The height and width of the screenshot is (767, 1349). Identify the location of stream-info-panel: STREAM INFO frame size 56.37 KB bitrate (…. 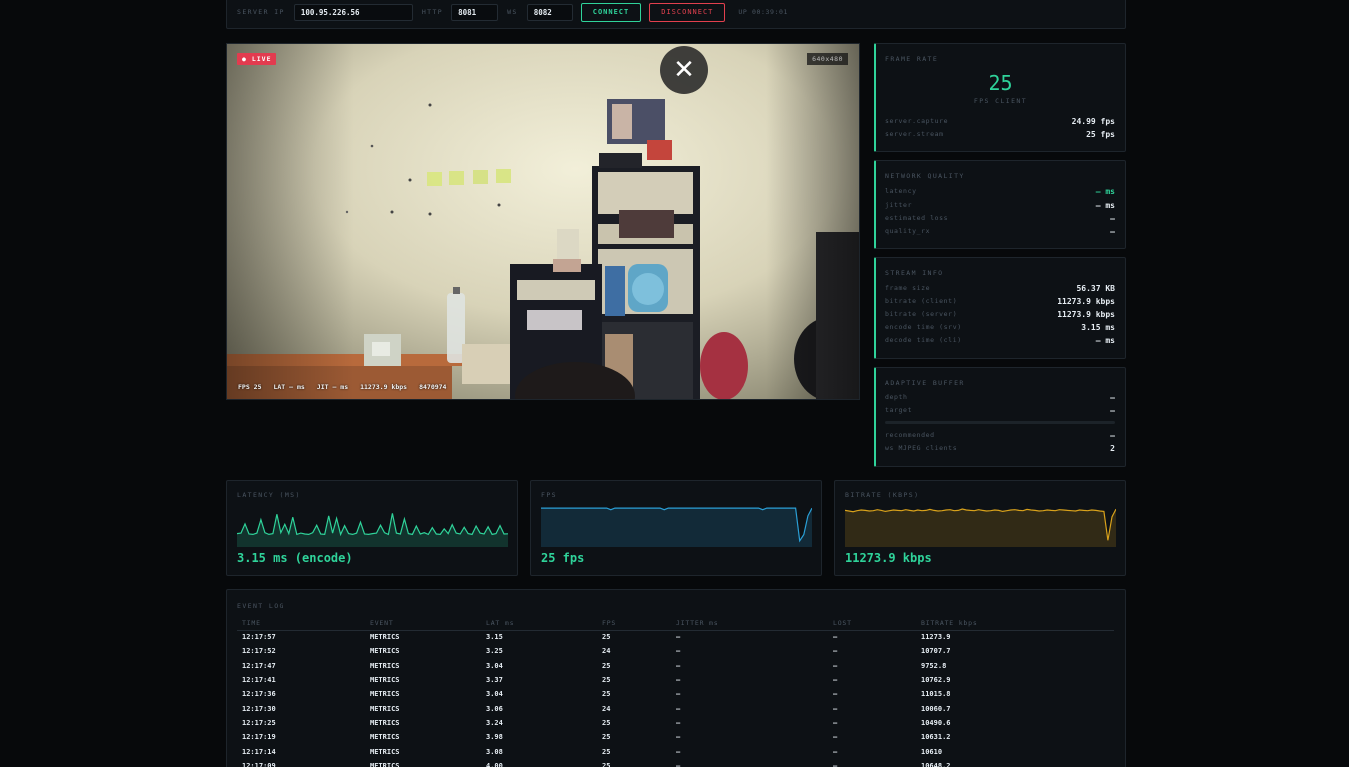
(1000, 308).